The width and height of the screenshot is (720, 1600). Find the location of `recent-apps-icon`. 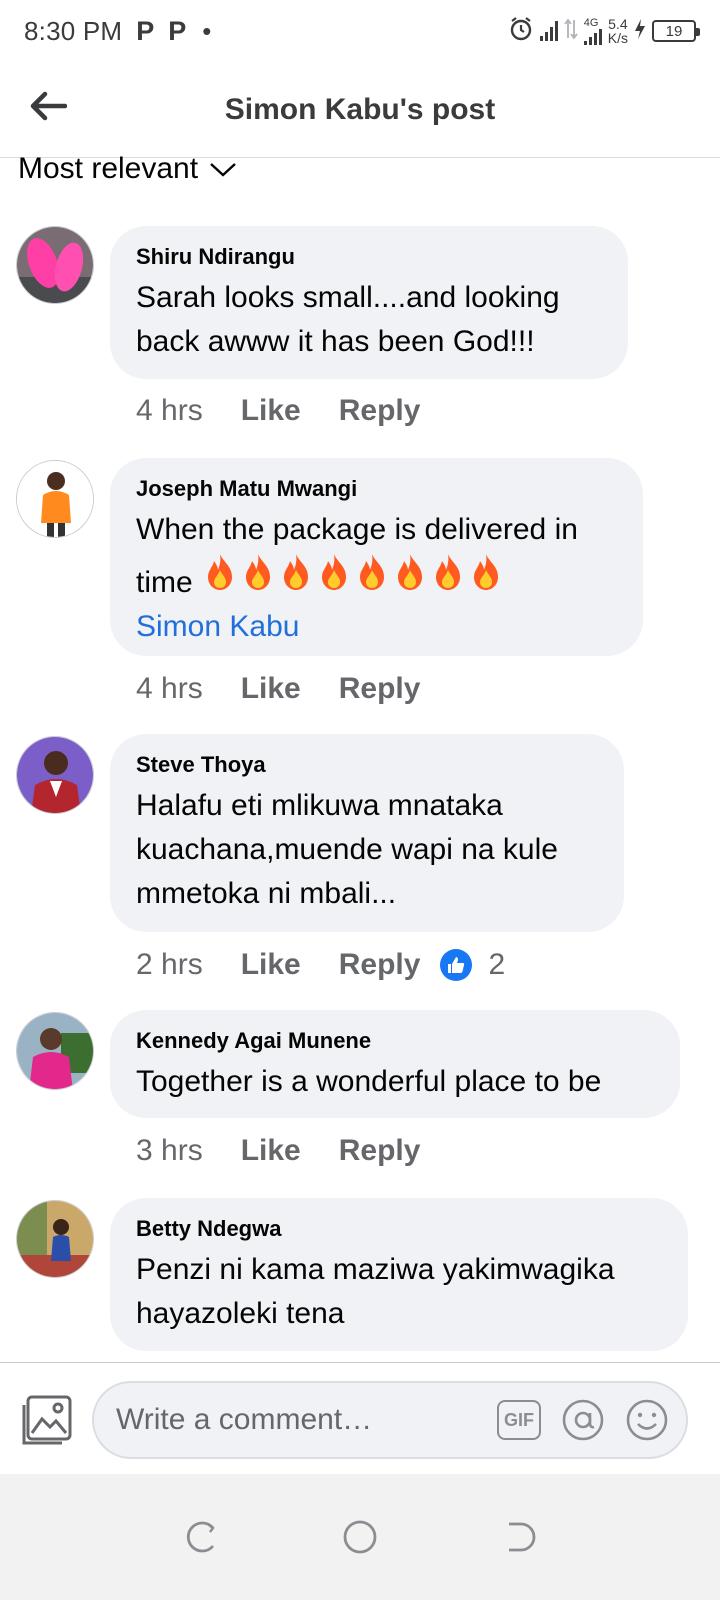

recent-apps-icon is located at coordinates (200, 1537).